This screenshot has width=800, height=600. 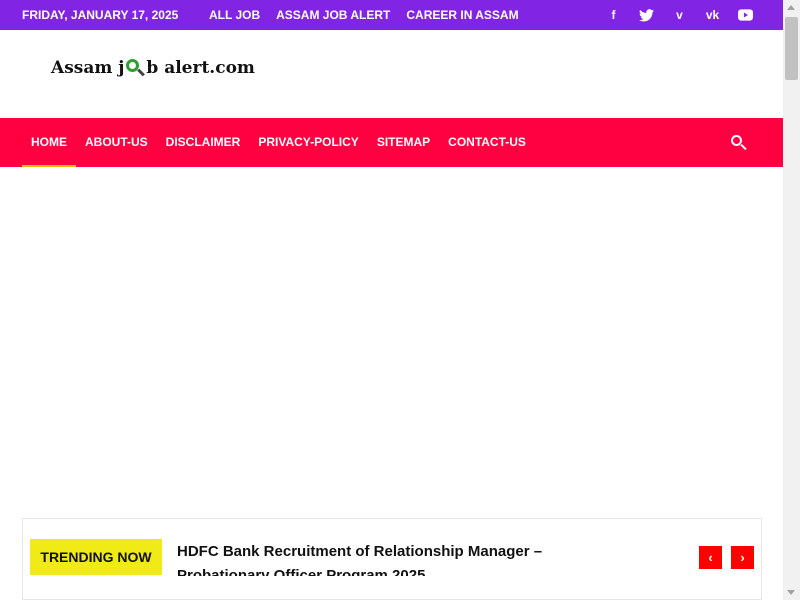 I want to click on site-logo: Assam j b alert.com, so click(x=153, y=68).